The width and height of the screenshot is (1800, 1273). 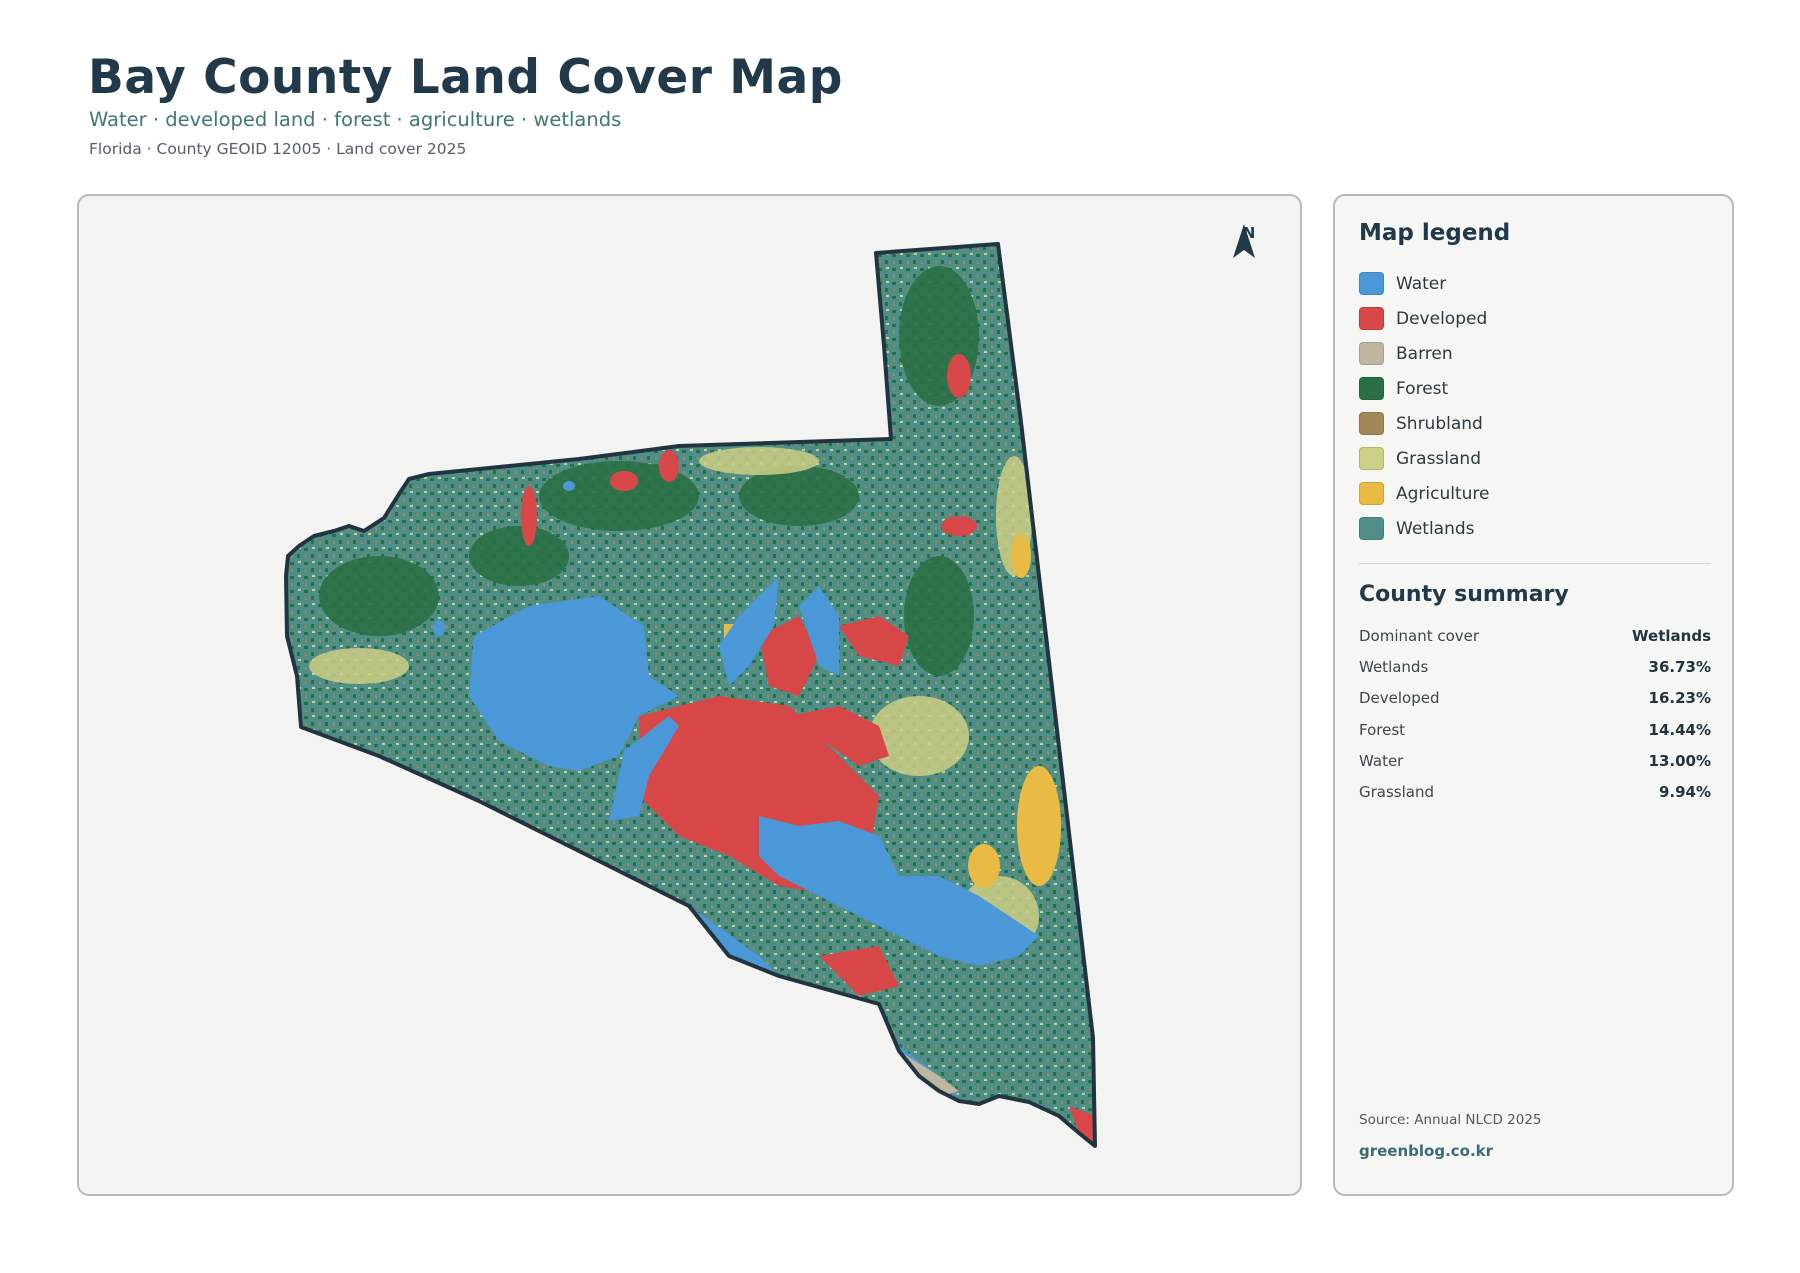 I want to click on legend-item-barren: Barren, so click(x=1424, y=353).